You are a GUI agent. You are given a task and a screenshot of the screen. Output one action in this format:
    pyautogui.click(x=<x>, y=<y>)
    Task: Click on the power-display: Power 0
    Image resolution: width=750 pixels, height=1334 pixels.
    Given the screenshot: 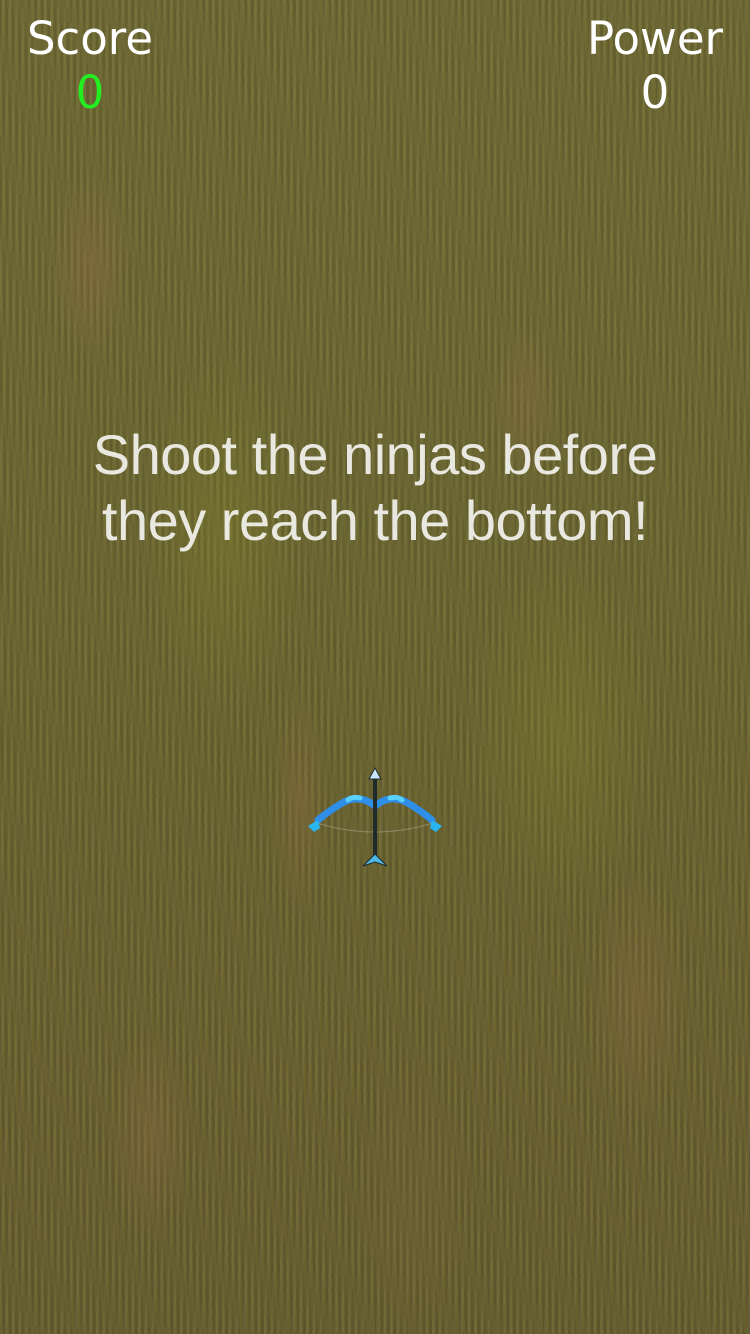 What is the action you would take?
    pyautogui.click(x=655, y=65)
    